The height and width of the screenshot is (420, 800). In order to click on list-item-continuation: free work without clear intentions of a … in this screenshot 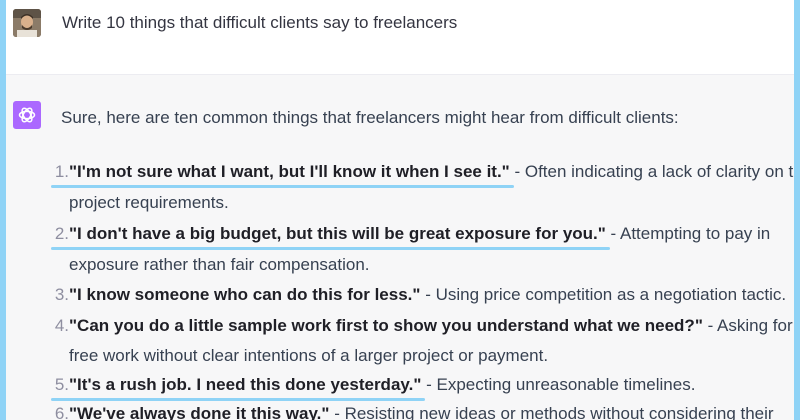, I will do `click(309, 355)`.